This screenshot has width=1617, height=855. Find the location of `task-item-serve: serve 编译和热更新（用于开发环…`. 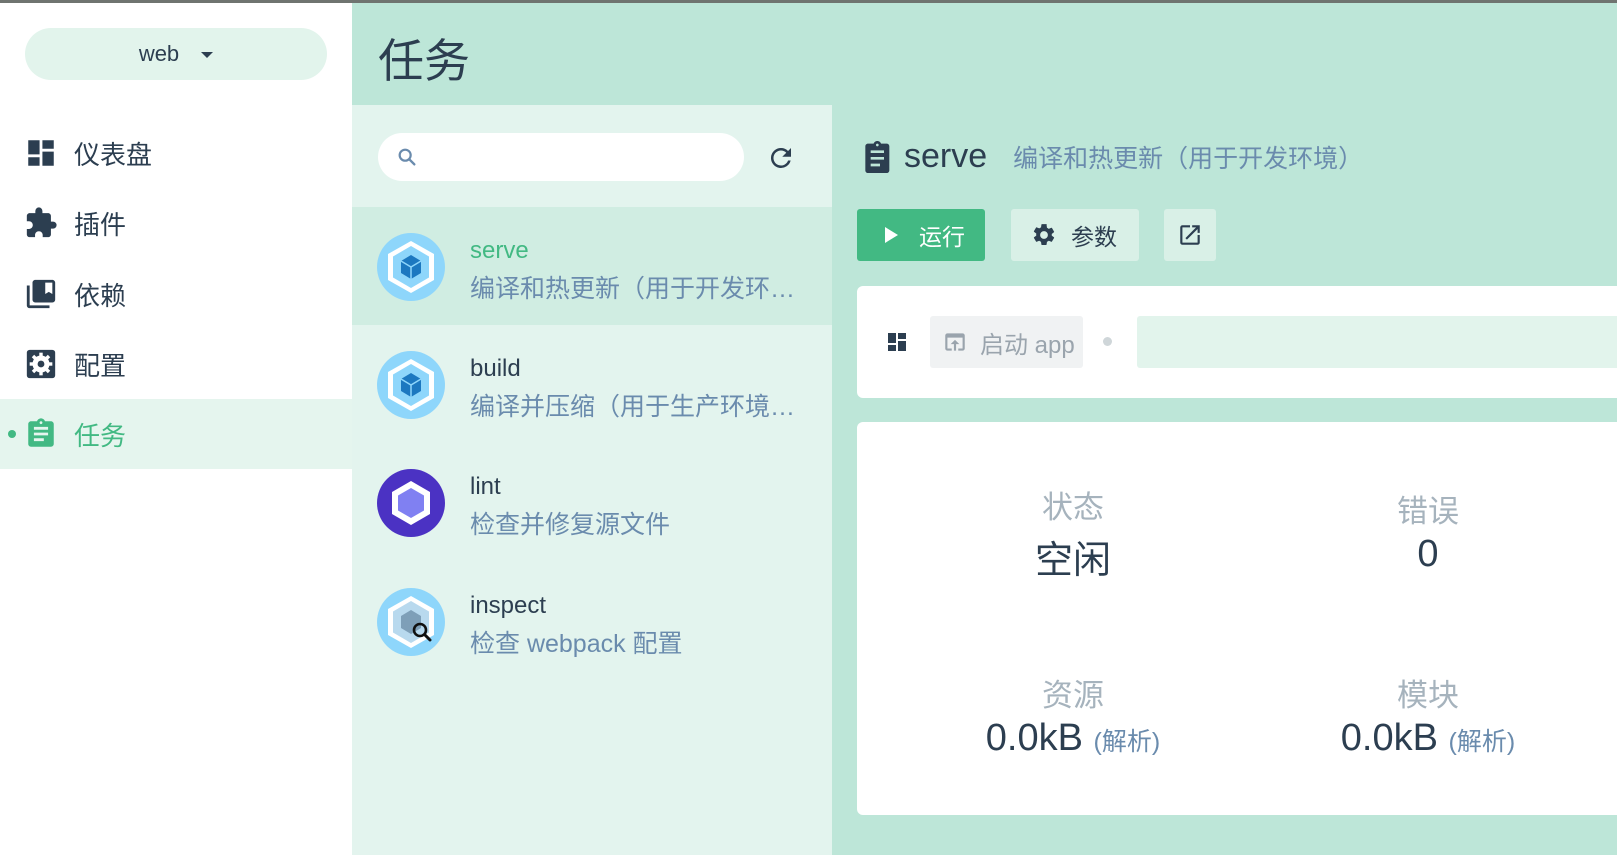

task-item-serve: serve 编译和热更新（用于开发环… is located at coordinates (592, 266).